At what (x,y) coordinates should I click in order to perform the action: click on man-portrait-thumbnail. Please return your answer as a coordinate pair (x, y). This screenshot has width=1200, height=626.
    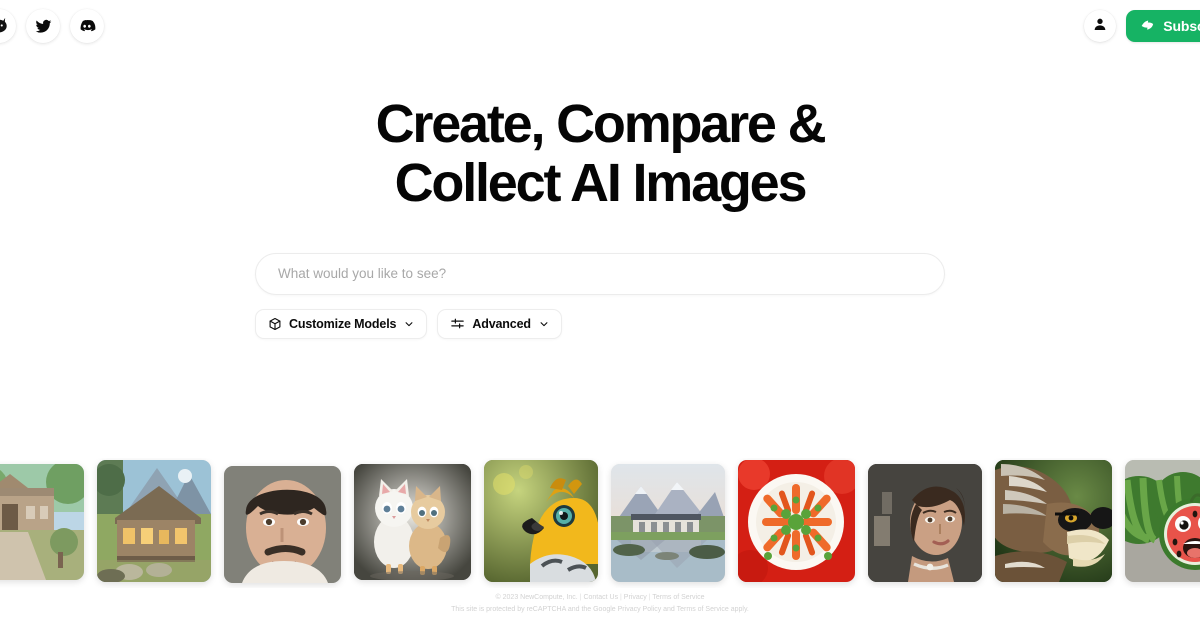
    Looking at the image, I should click on (282, 524).